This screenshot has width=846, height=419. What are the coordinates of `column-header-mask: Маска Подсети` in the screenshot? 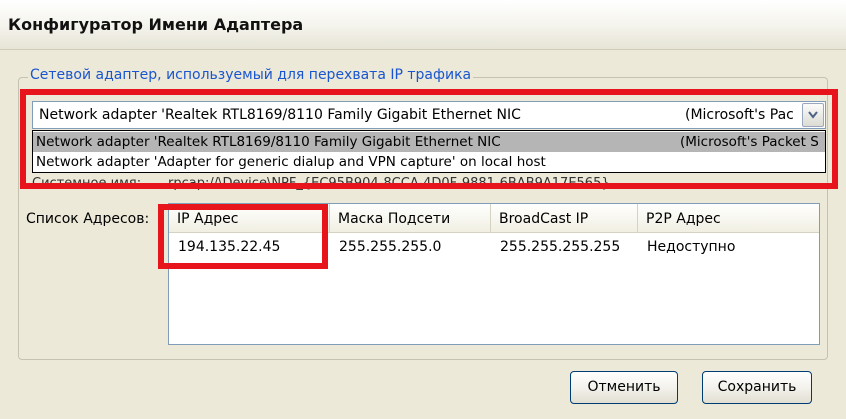 It's located at (410, 218).